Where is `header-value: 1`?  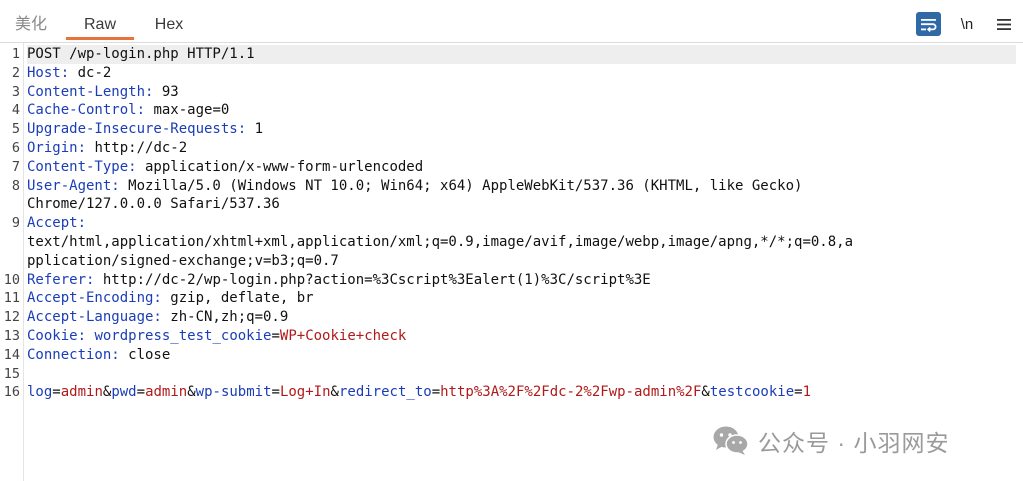
header-value: 1 is located at coordinates (255, 129).